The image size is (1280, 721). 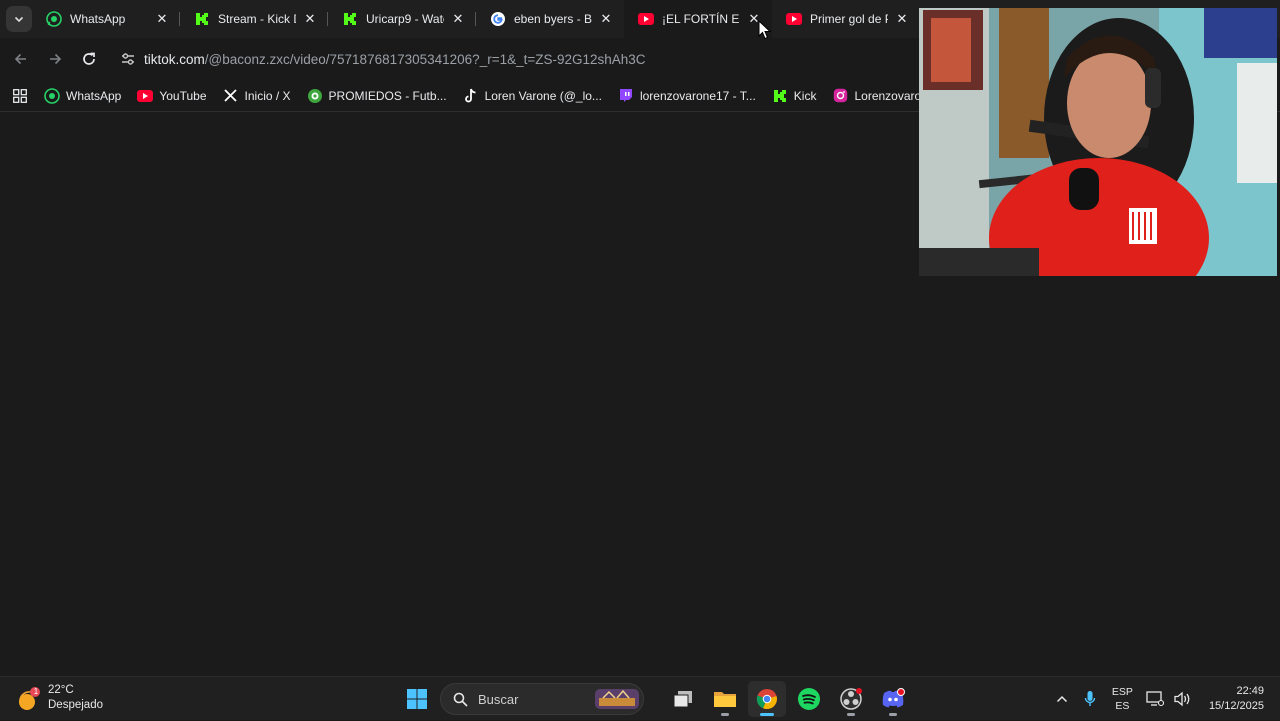 What do you see at coordinates (498, 699) in the screenshot?
I see `search-placeholder: Buscar` at bounding box center [498, 699].